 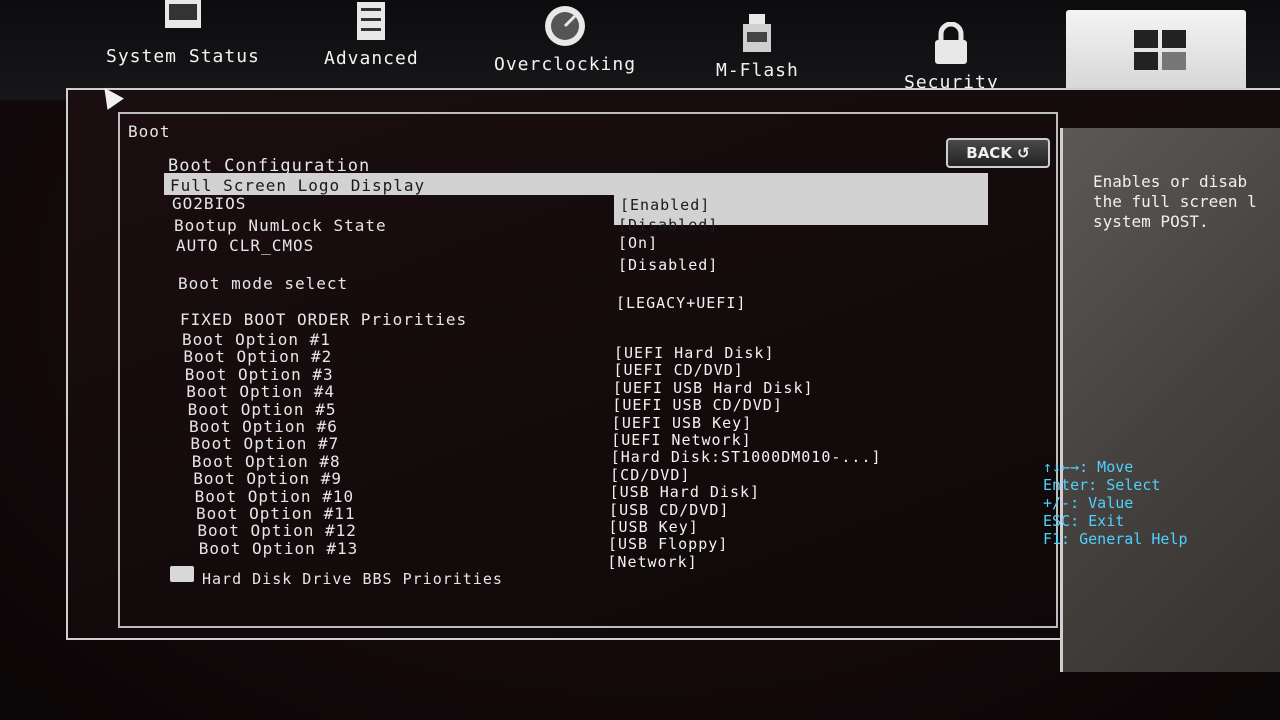 I want to click on tab-system-status: System Status, so click(x=183, y=33).